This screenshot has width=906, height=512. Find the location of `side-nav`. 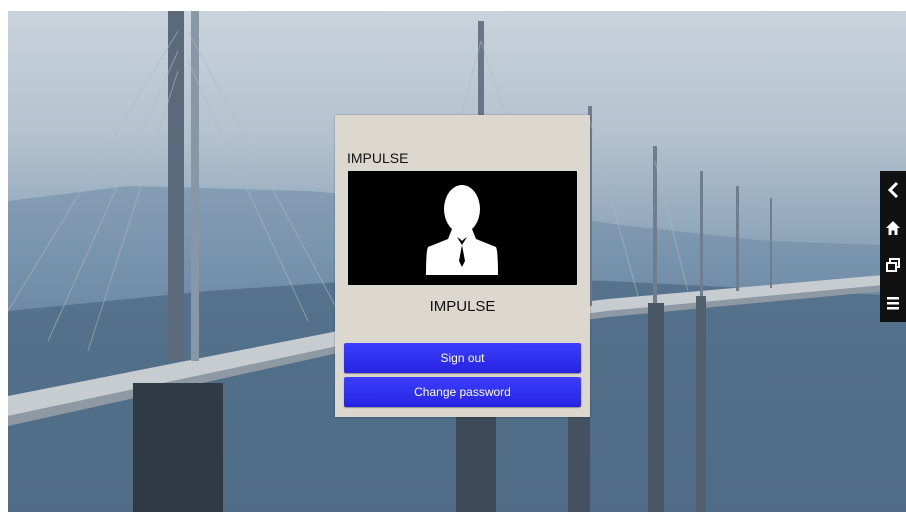

side-nav is located at coordinates (893, 246).